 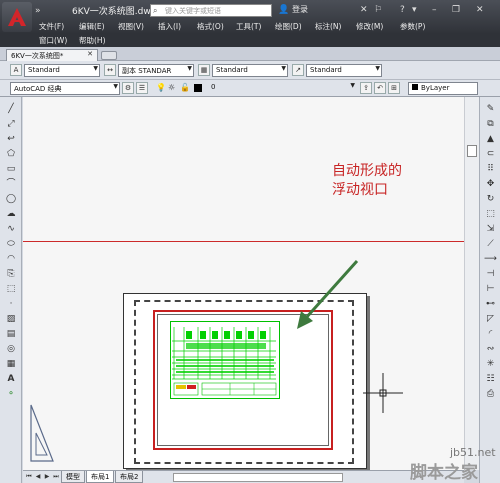 What do you see at coordinates (211, 10) in the screenshot?
I see `search-input: ⌕ 键入关键字或短语` at bounding box center [211, 10].